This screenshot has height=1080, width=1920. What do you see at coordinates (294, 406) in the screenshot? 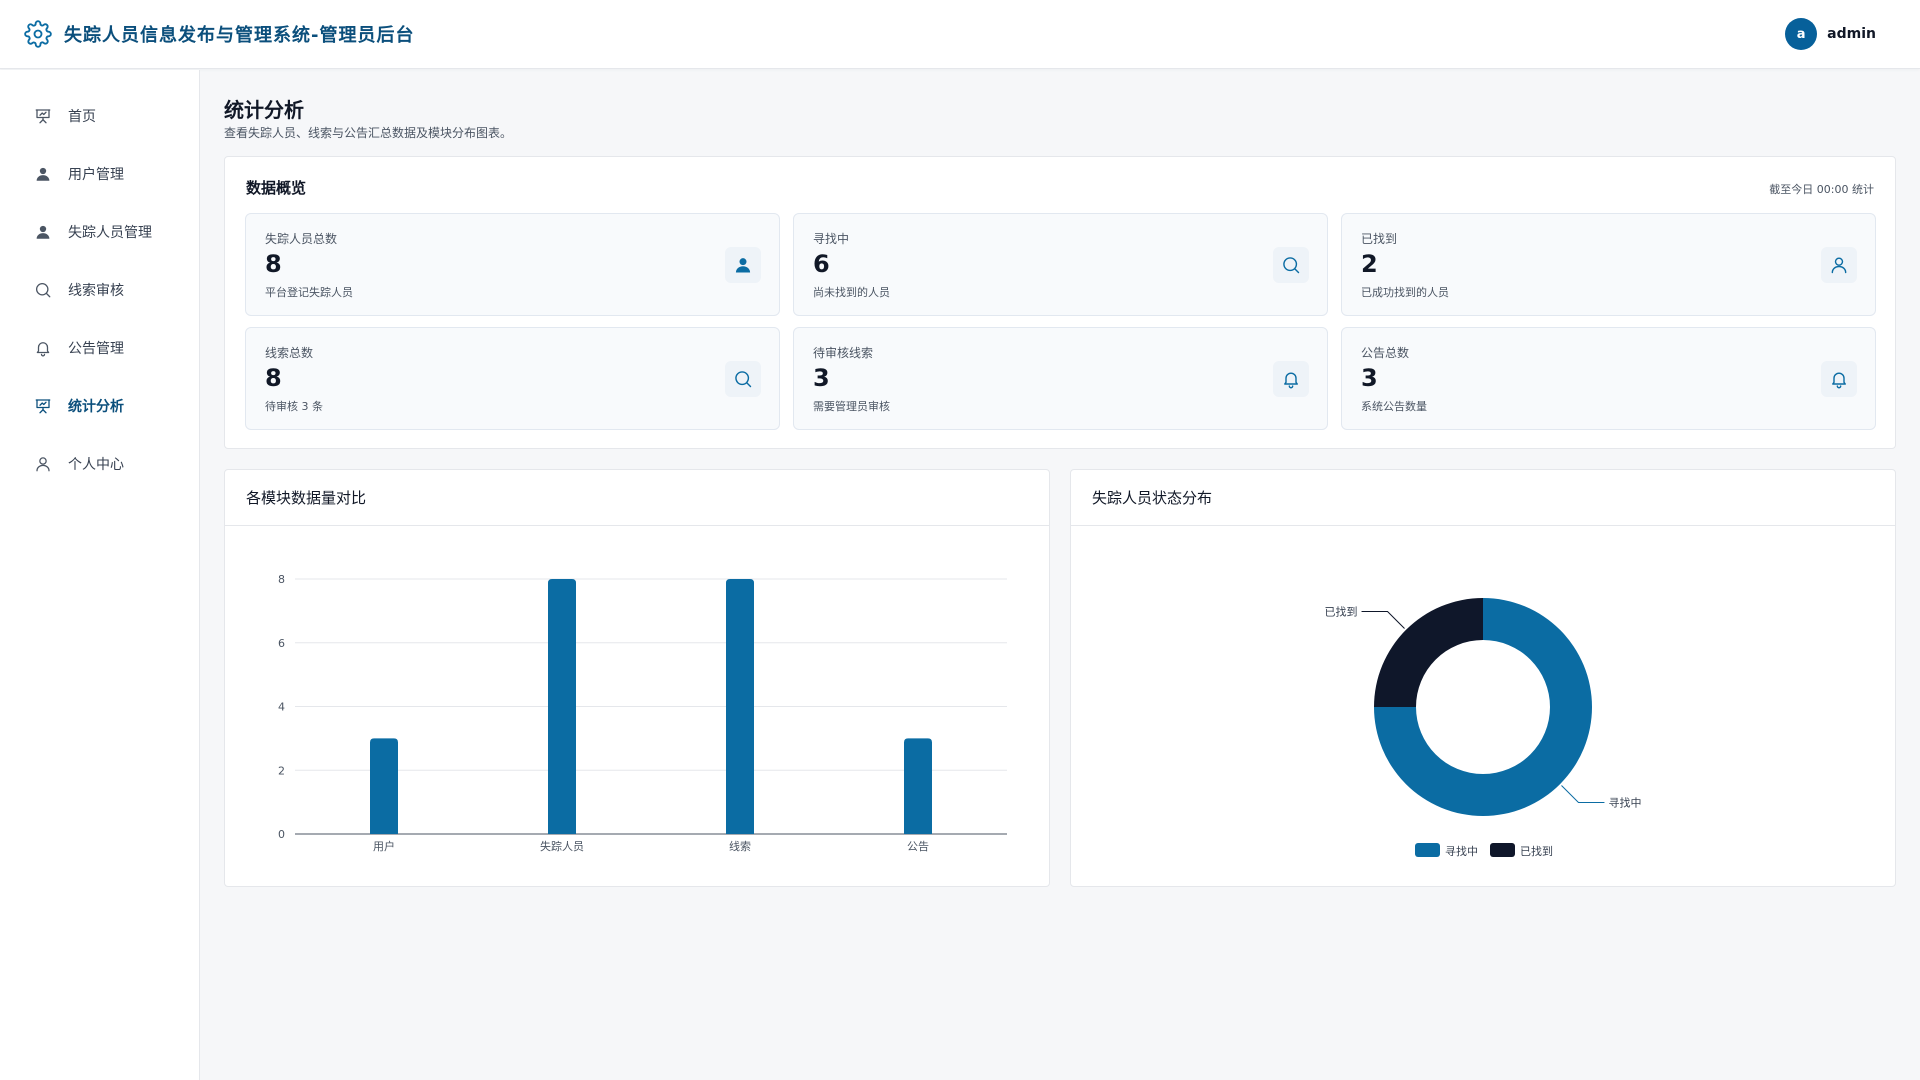
I see `stat-desc: 待审核 3 条` at bounding box center [294, 406].